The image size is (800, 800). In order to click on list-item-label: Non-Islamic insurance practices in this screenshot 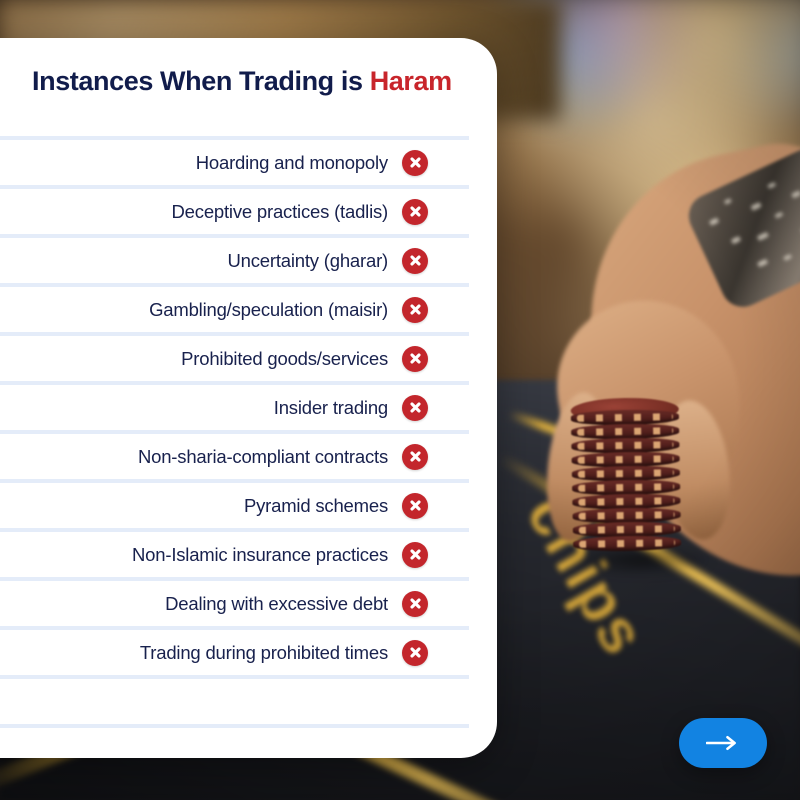, I will do `click(260, 554)`.